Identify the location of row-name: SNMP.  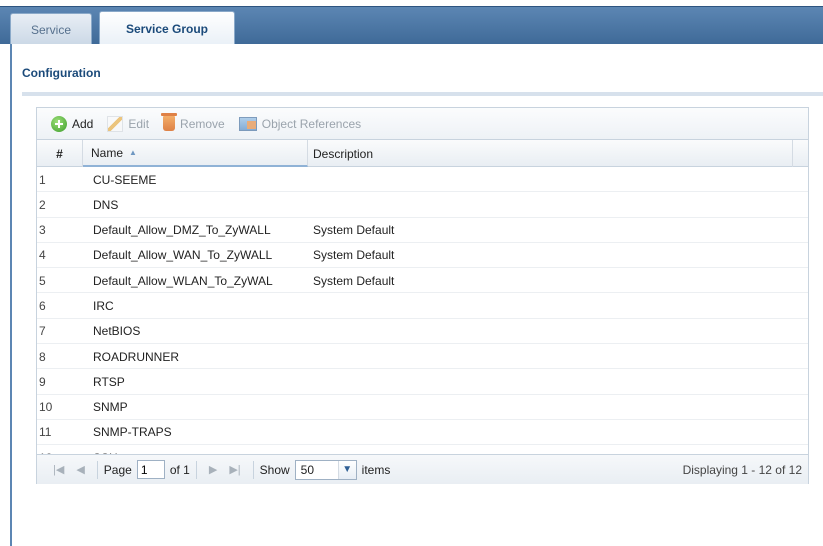
(110, 407).